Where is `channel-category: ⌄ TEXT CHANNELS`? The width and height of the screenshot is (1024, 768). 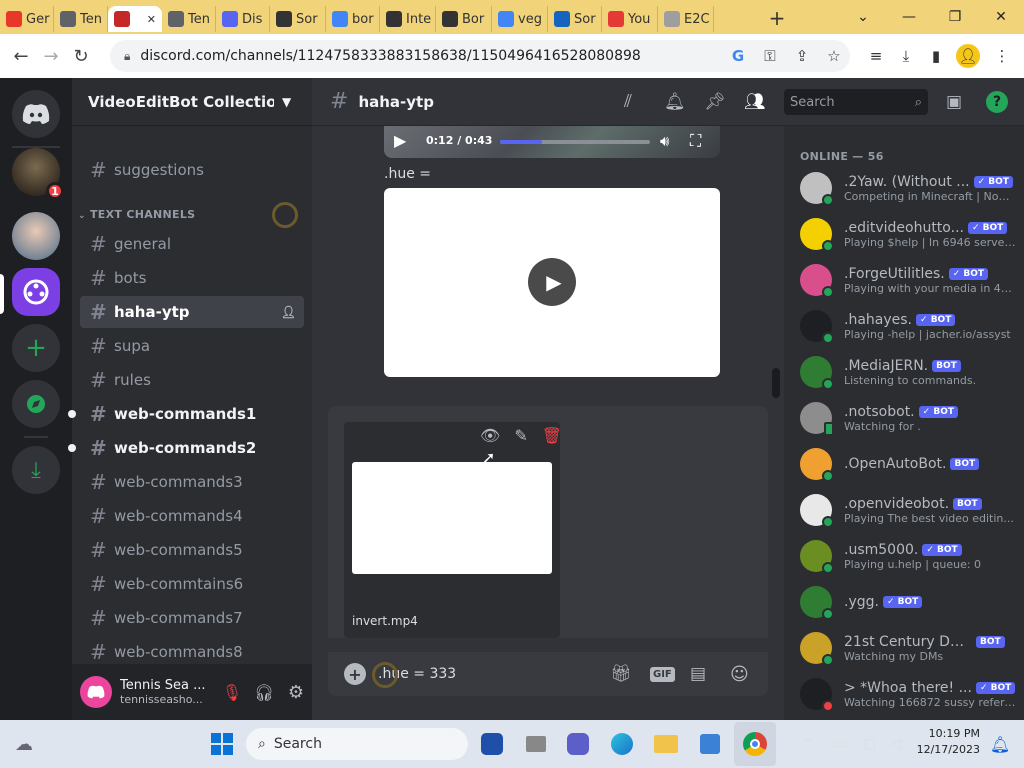
channel-category: ⌄ TEXT CHANNELS is located at coordinates (136, 214).